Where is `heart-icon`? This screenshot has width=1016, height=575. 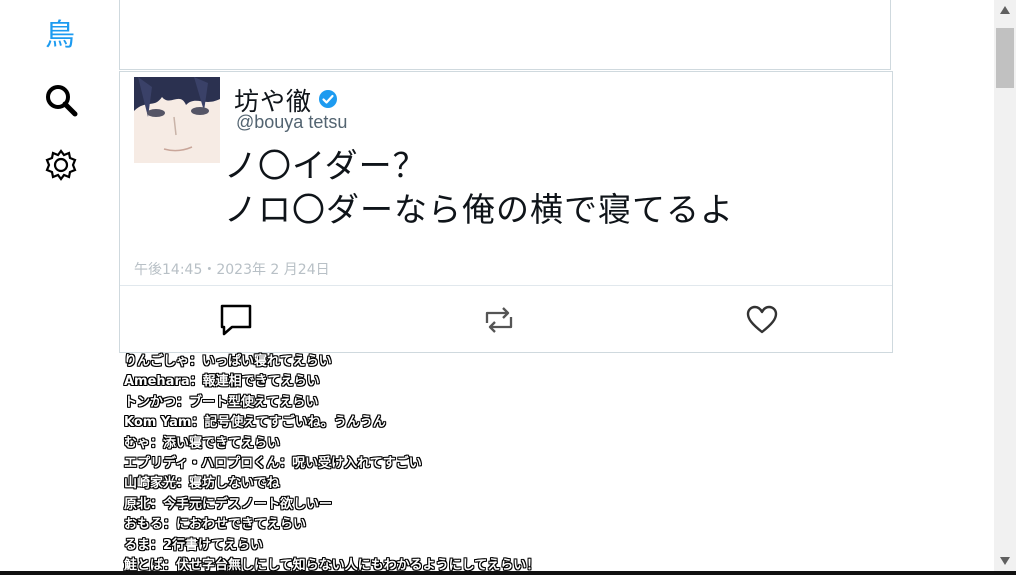 heart-icon is located at coordinates (762, 319).